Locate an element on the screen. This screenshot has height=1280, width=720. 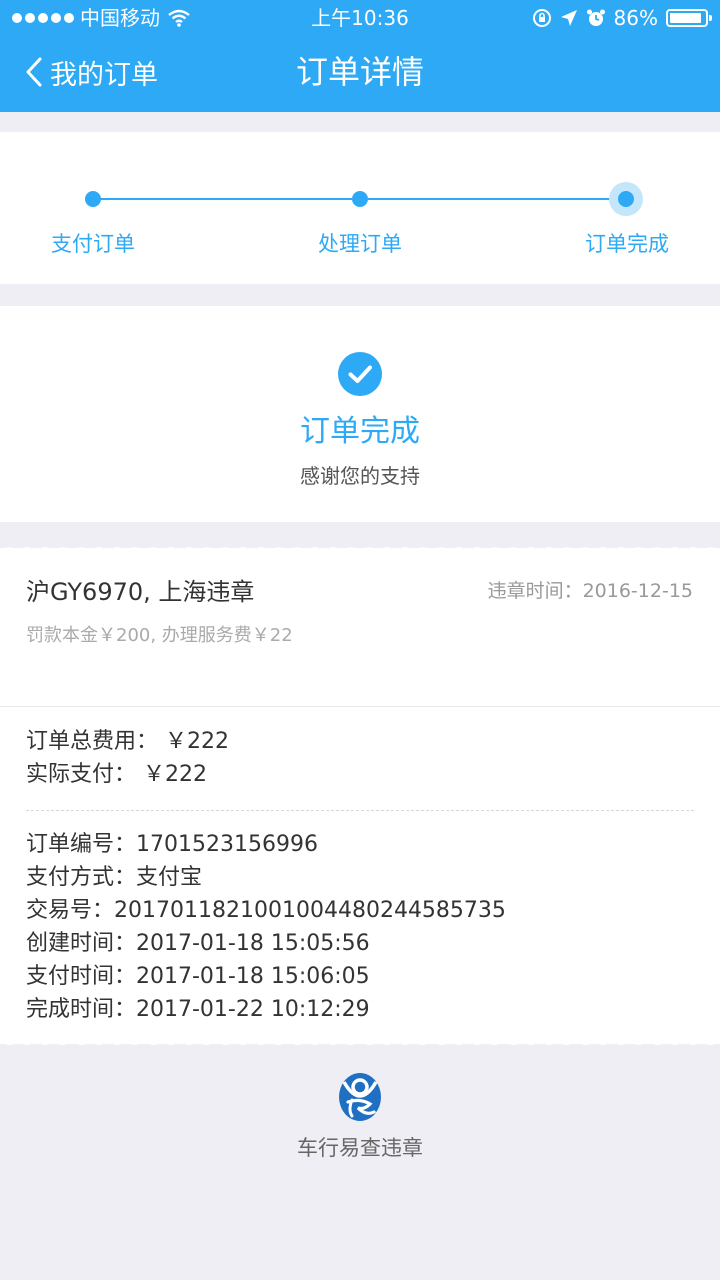
brand-name: 车行易查违章 is located at coordinates (360, 1148).